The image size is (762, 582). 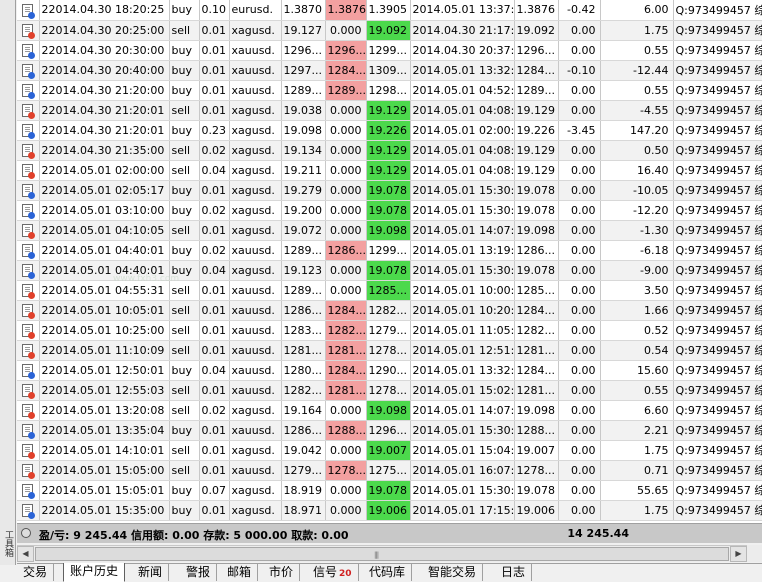 I want to click on close-price-cell: 19.006, so click(x=536, y=510).